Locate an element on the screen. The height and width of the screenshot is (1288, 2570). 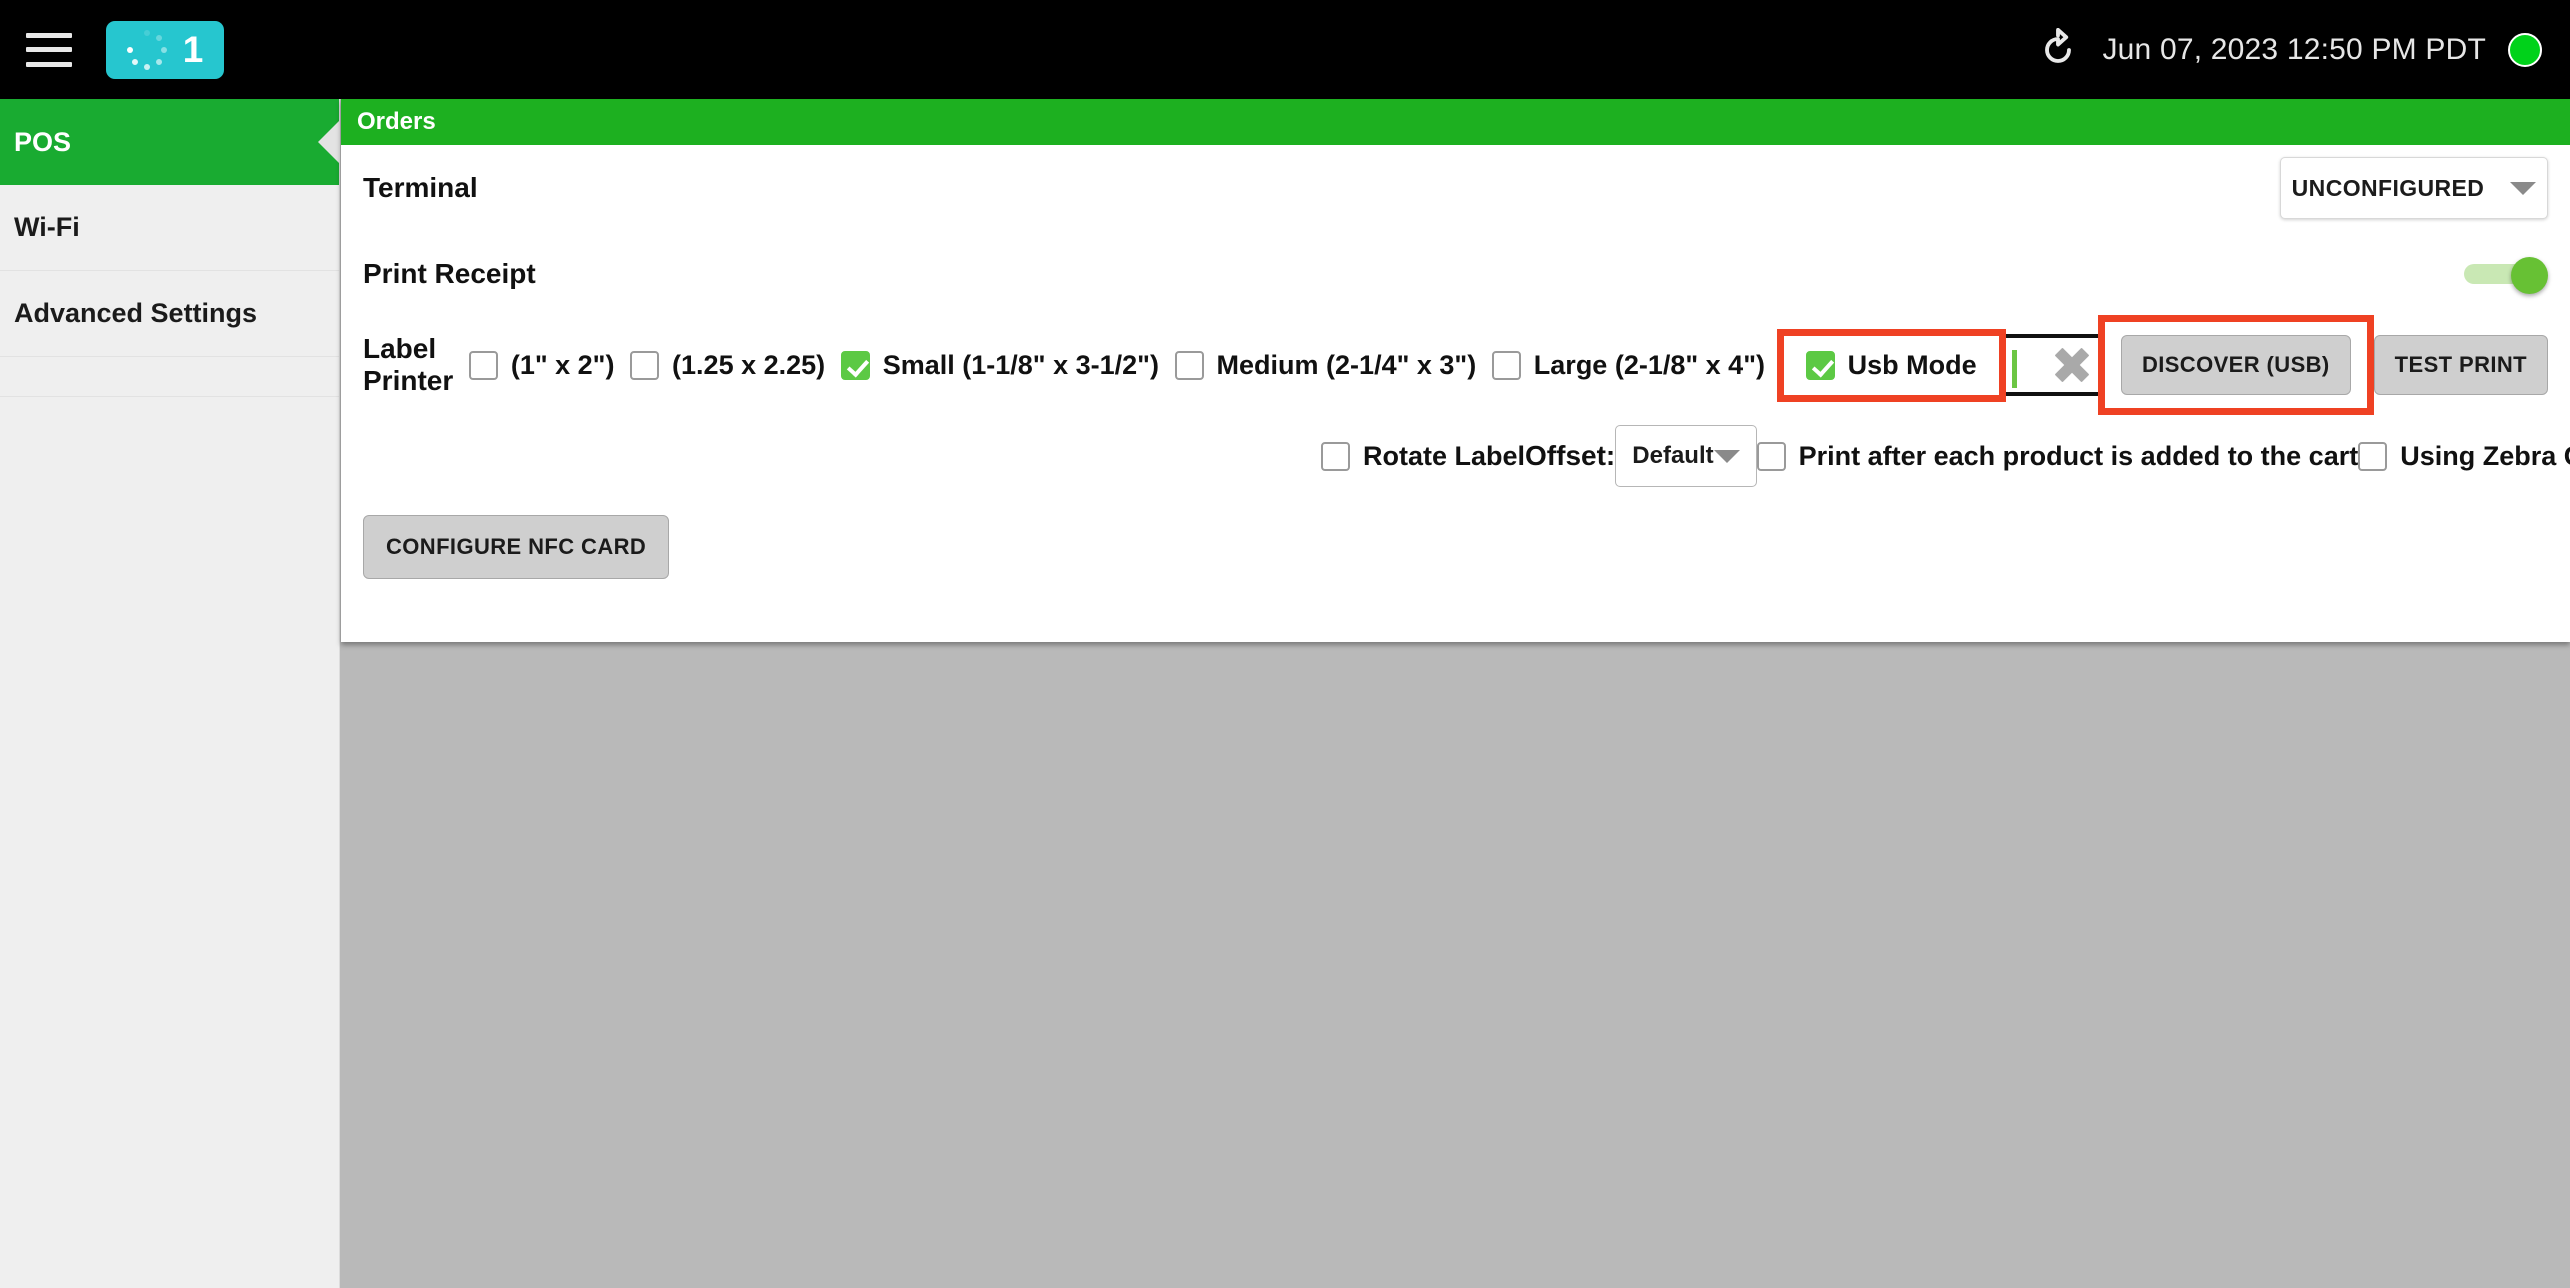
checkbox-label: Using Zebra GK420T or LP2824 is located at coordinates (2485, 455).